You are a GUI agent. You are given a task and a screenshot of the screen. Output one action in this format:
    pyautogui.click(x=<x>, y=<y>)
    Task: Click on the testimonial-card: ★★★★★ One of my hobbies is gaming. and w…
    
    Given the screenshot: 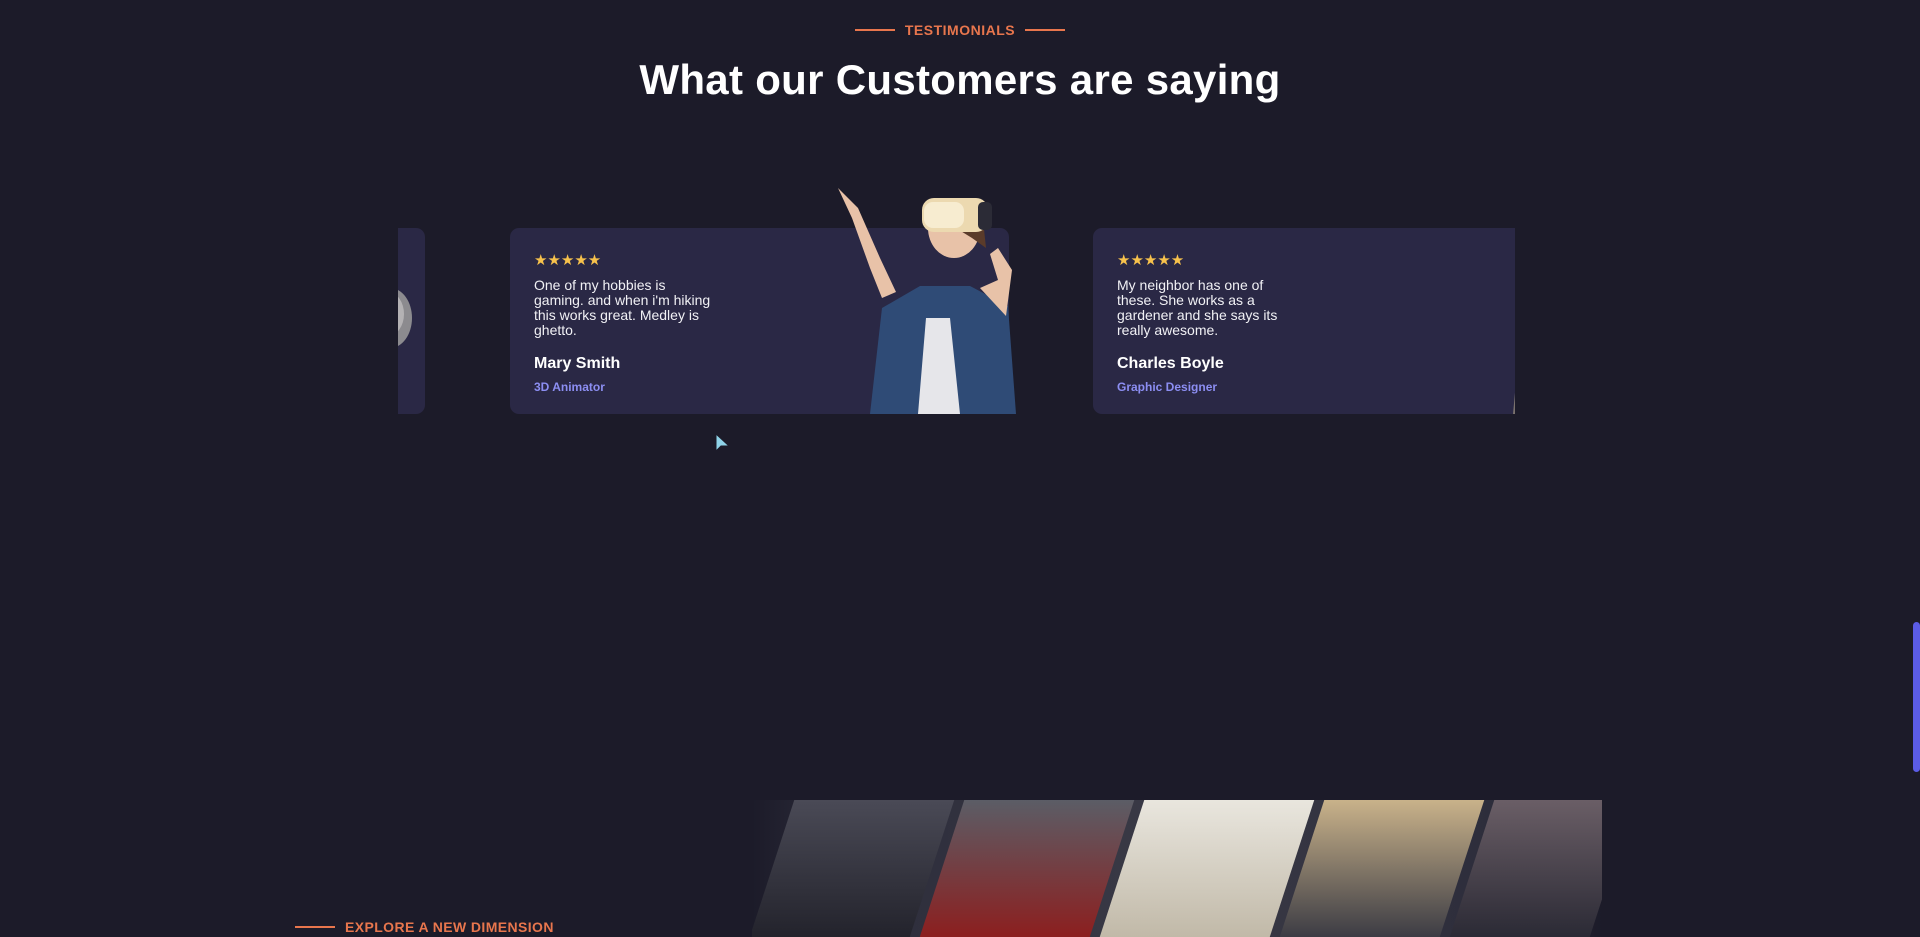 What is the action you would take?
    pyautogui.click(x=763, y=301)
    